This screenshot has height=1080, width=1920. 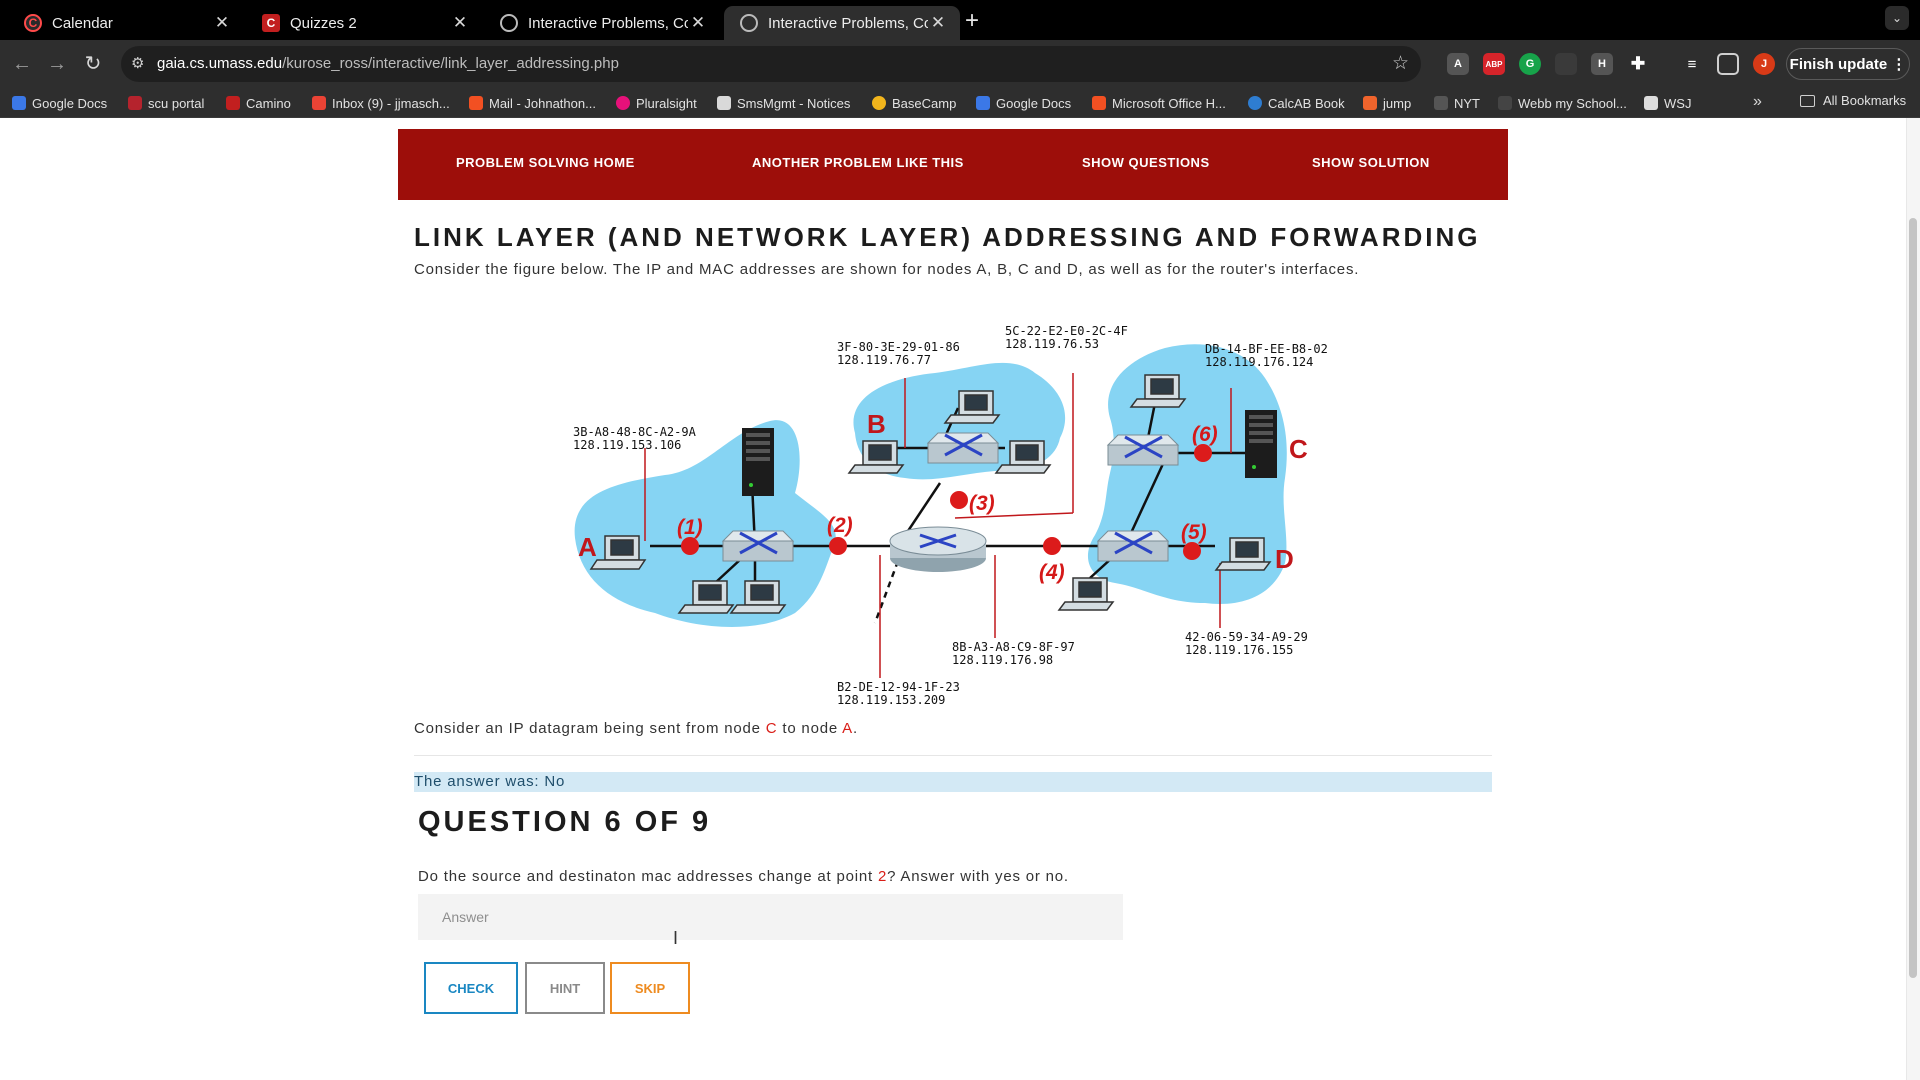 What do you see at coordinates (635, 432) in the screenshot?
I see `a-mac-label: 3B-A8-48-8C-A2-9A` at bounding box center [635, 432].